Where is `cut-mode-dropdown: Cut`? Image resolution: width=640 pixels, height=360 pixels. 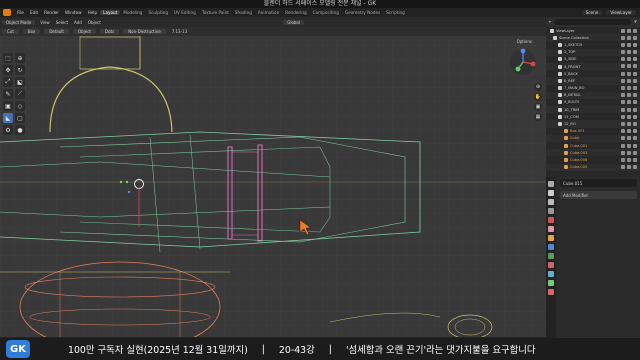
cut-mode-dropdown: Cut is located at coordinates (10, 31).